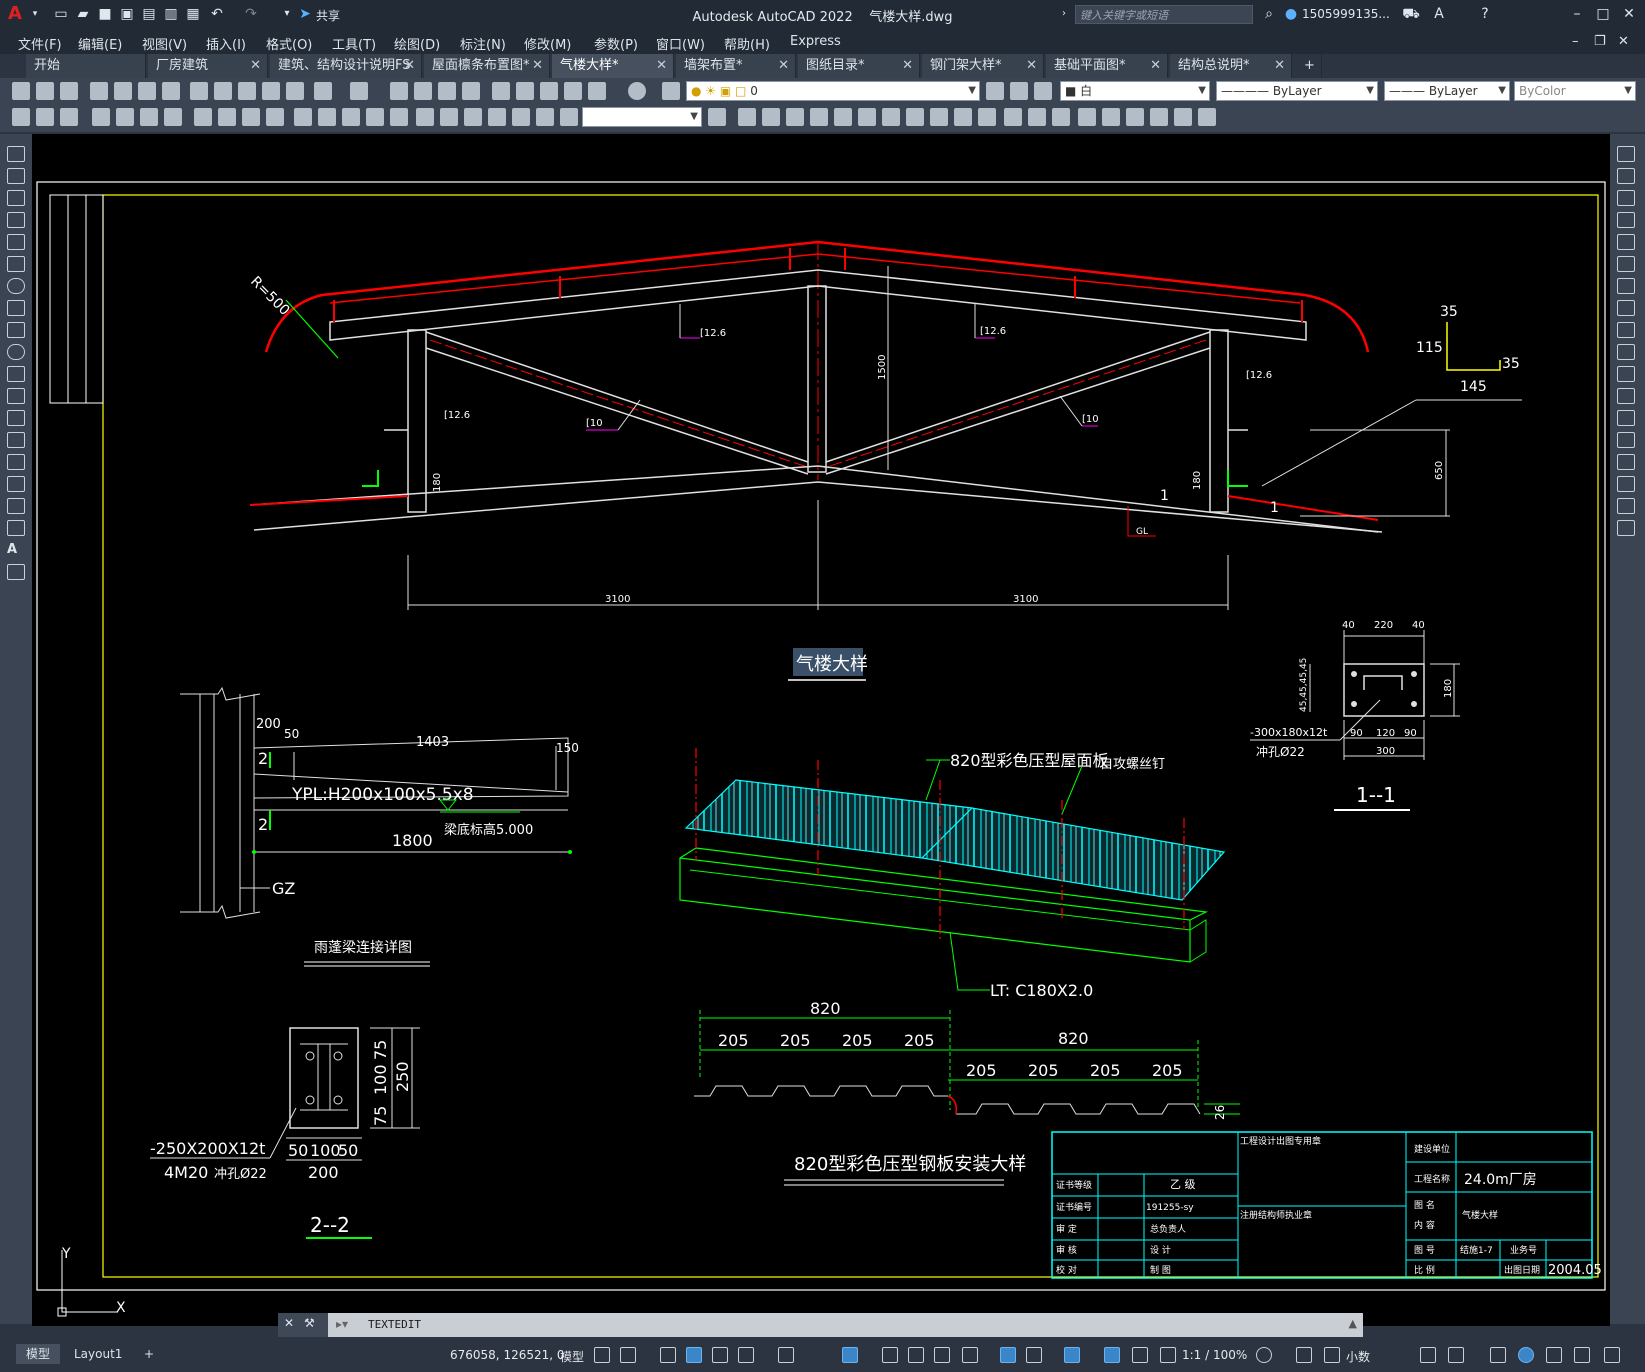 This screenshot has height=1372, width=1645. I want to click on menu-insert: 插入(I), so click(226, 43).